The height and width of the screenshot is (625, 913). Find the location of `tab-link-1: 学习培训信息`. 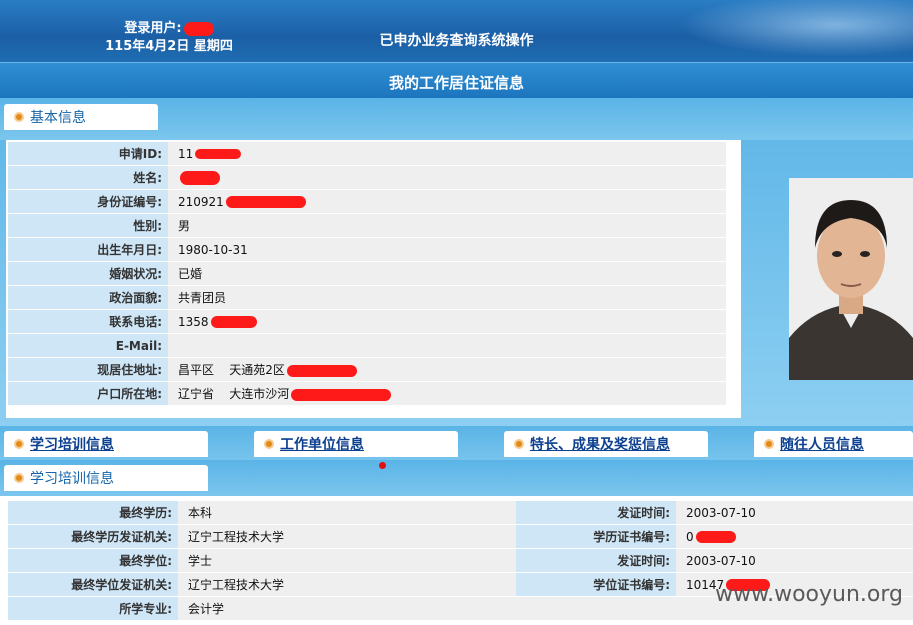

tab-link-1: 学习培训信息 is located at coordinates (106, 444).